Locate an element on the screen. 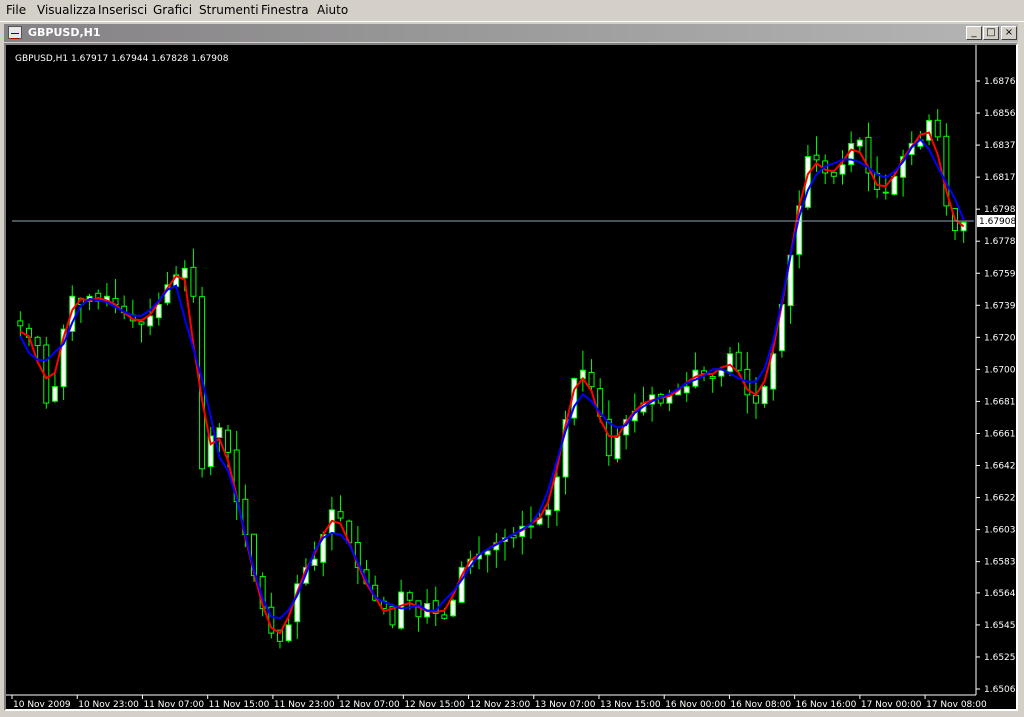 The height and width of the screenshot is (717, 1024). price-tick-label: 1.65835 is located at coordinates (1000, 563).